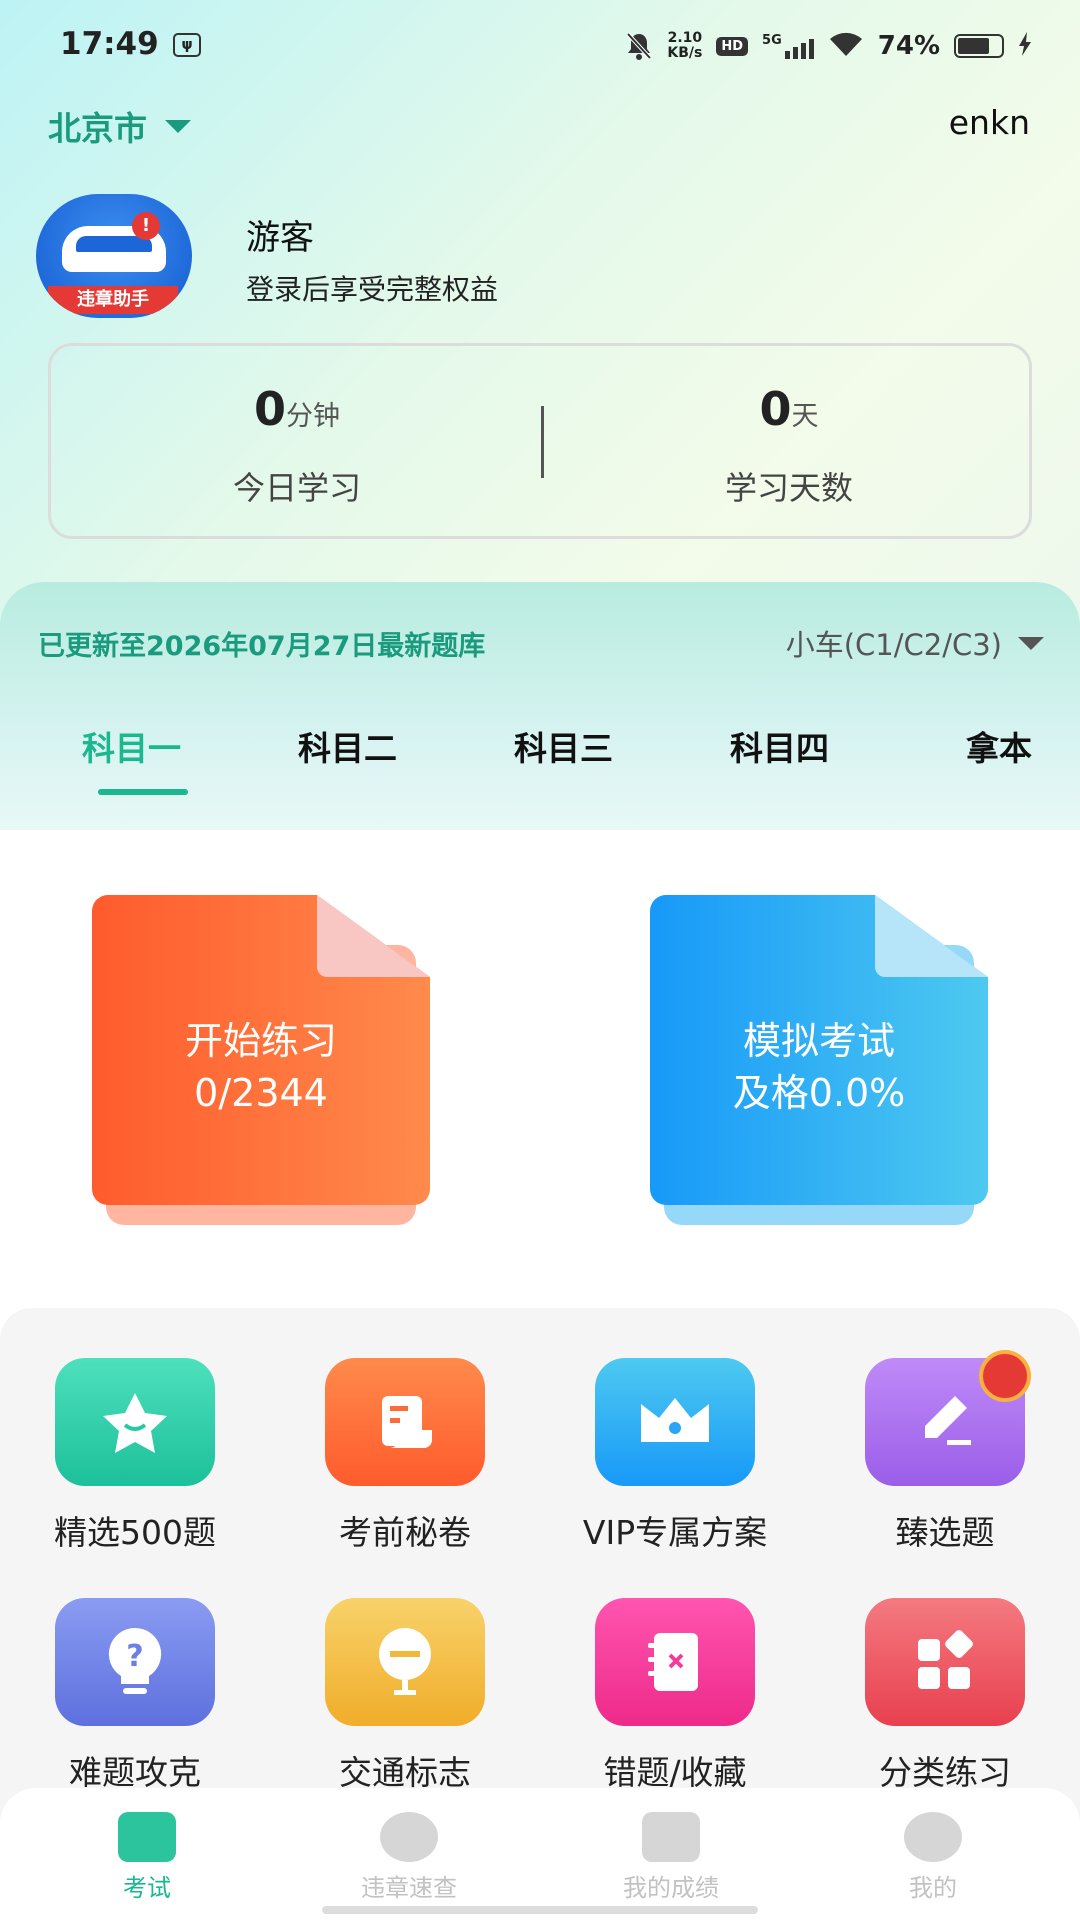 The height and width of the screenshot is (1920, 1080). What do you see at coordinates (347, 746) in the screenshot?
I see `tab-subject-2: 科目二` at bounding box center [347, 746].